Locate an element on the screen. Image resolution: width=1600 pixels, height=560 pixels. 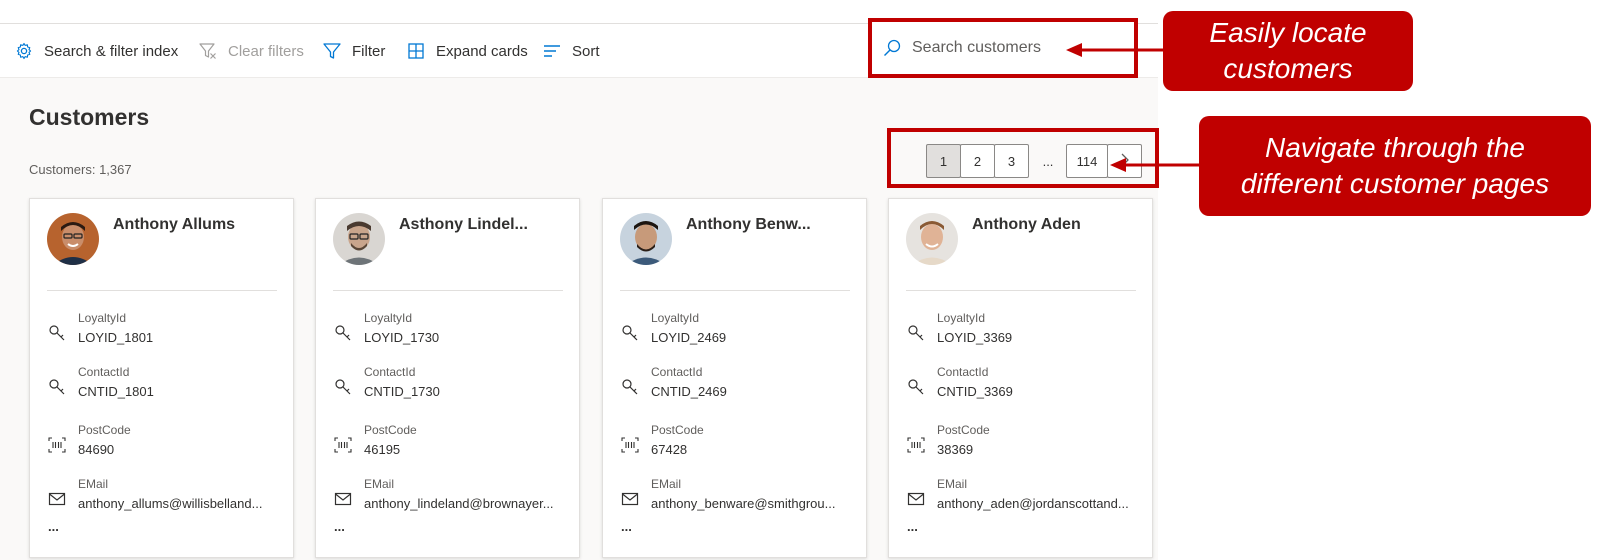
field-value: 84690 is located at coordinates (96, 449).